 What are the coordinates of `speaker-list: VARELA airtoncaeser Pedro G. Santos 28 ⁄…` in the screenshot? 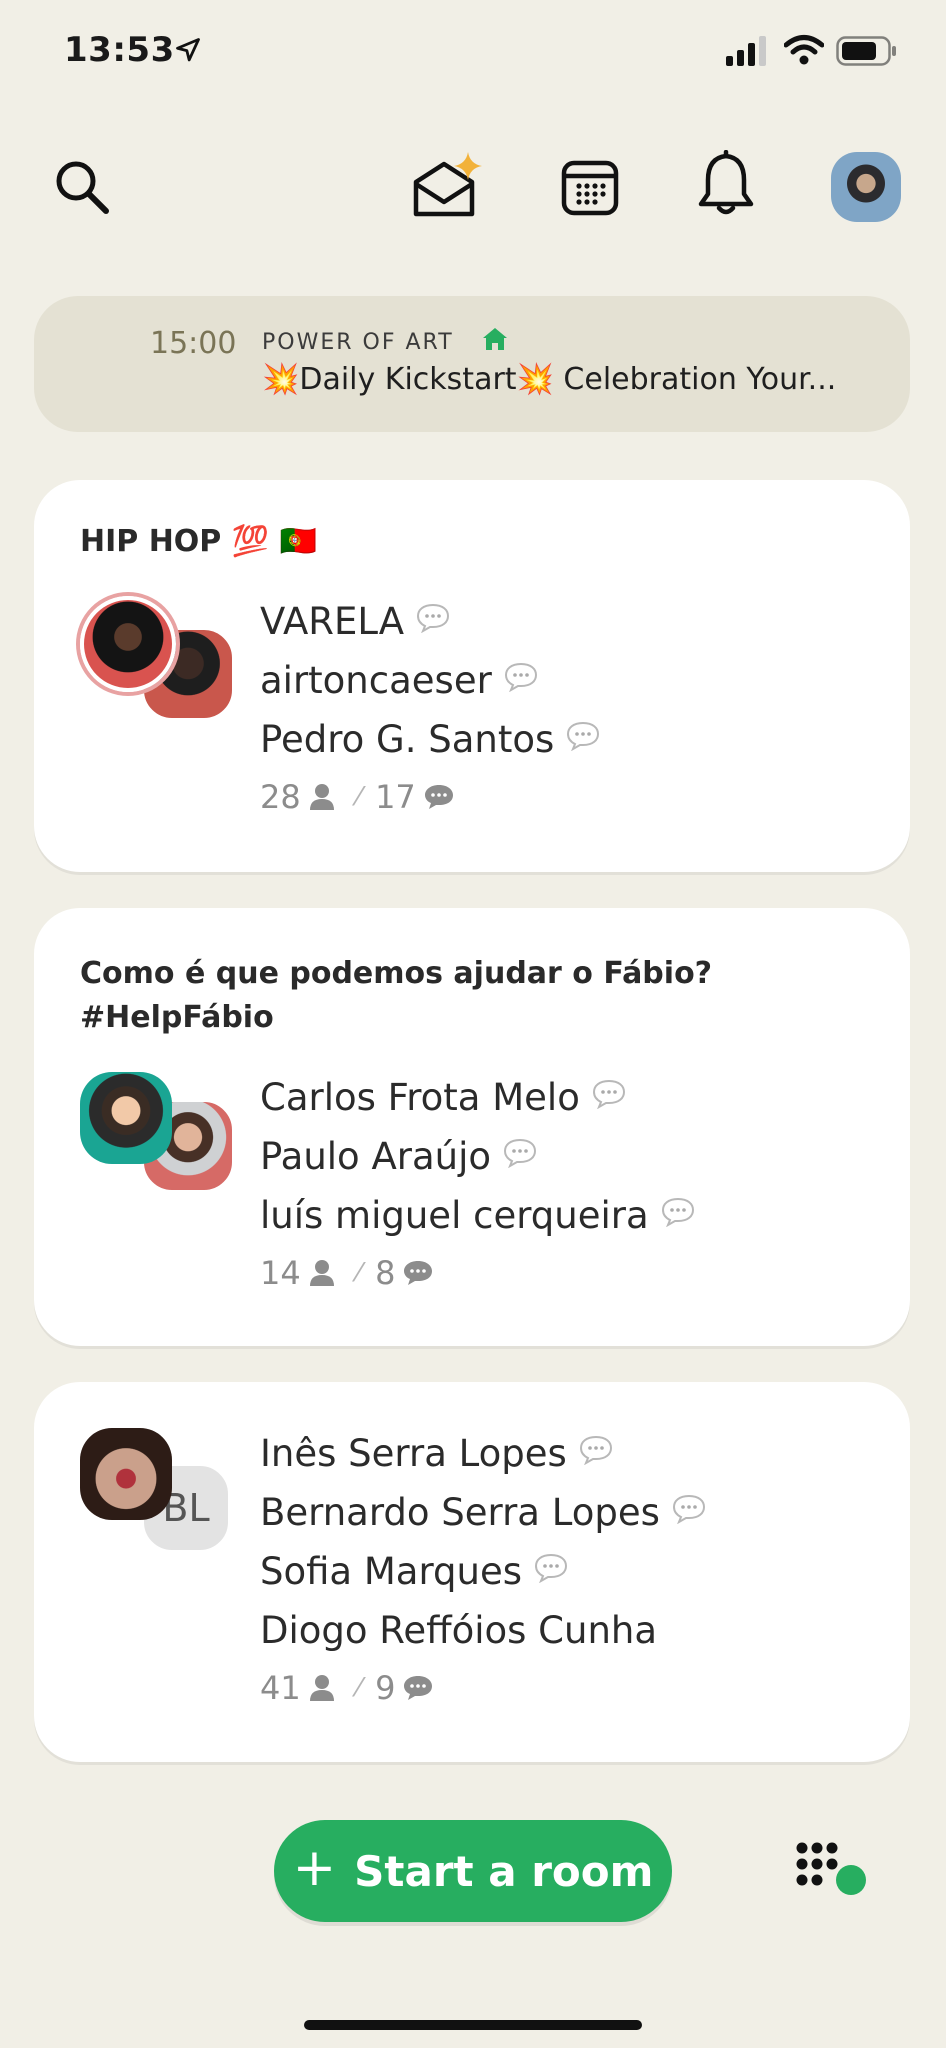 It's located at (430, 708).